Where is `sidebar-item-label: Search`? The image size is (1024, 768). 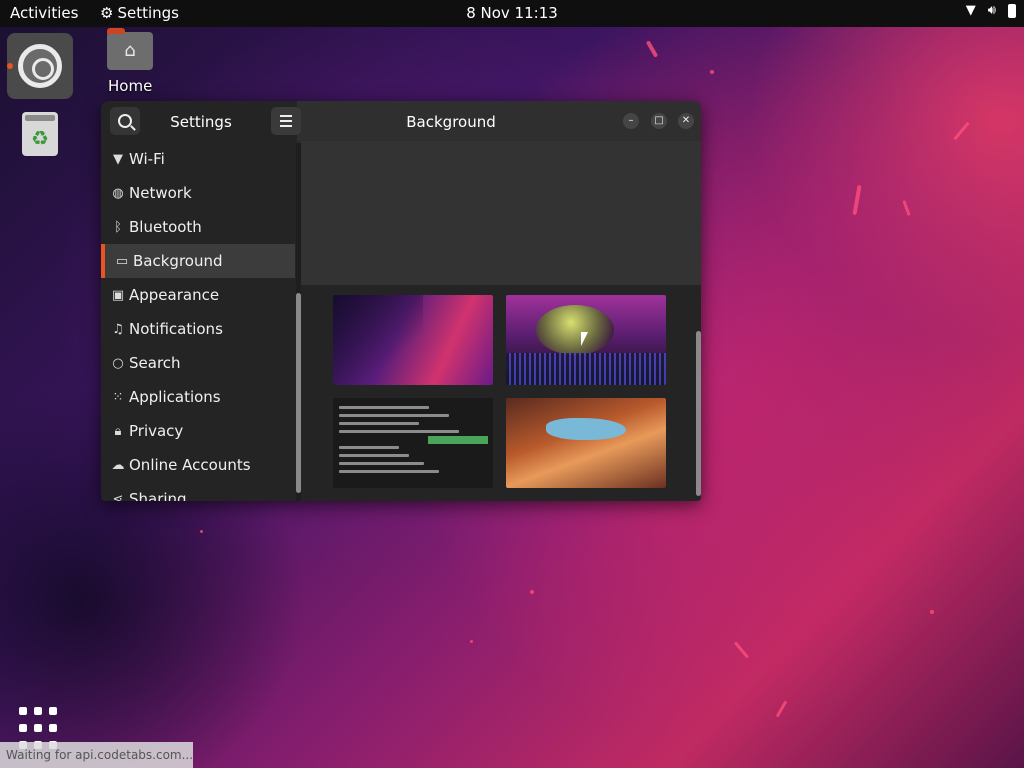
sidebar-item-label: Search is located at coordinates (155, 363).